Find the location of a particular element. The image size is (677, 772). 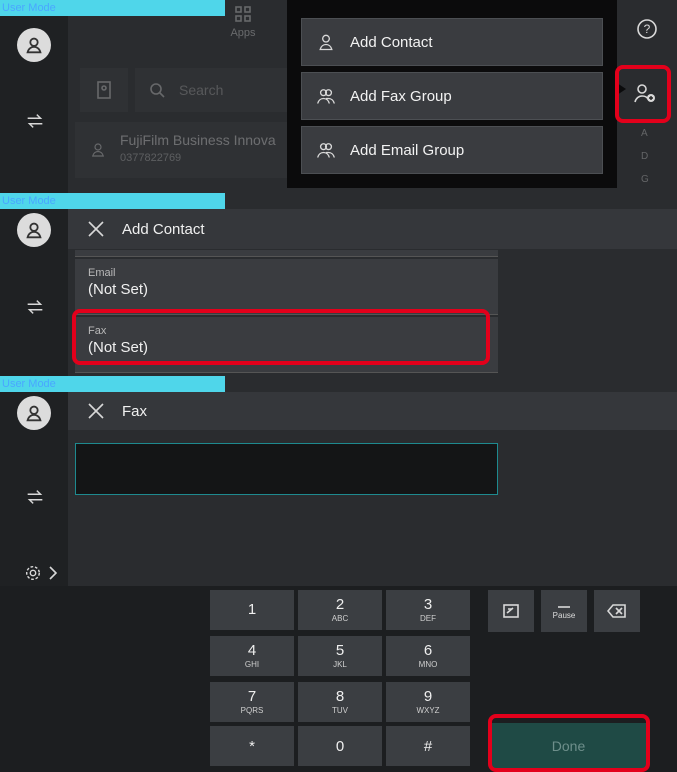

search-input: Search is located at coordinates (215, 90).